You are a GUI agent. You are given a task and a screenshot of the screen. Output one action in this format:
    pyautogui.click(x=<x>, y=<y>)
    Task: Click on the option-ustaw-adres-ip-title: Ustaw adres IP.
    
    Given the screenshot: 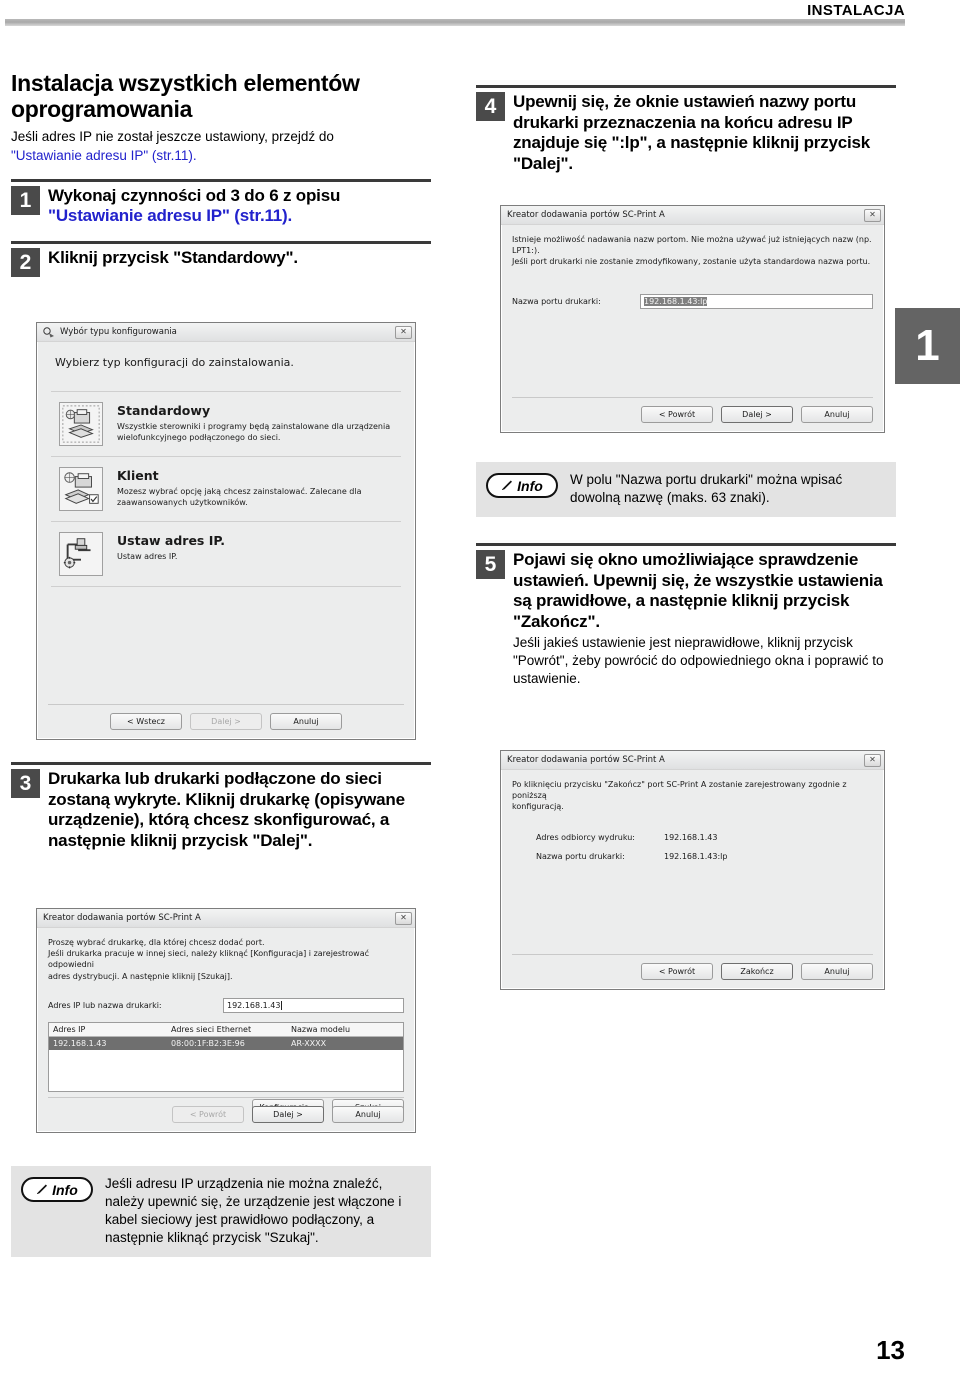 What is the action you would take?
    pyautogui.click(x=171, y=540)
    